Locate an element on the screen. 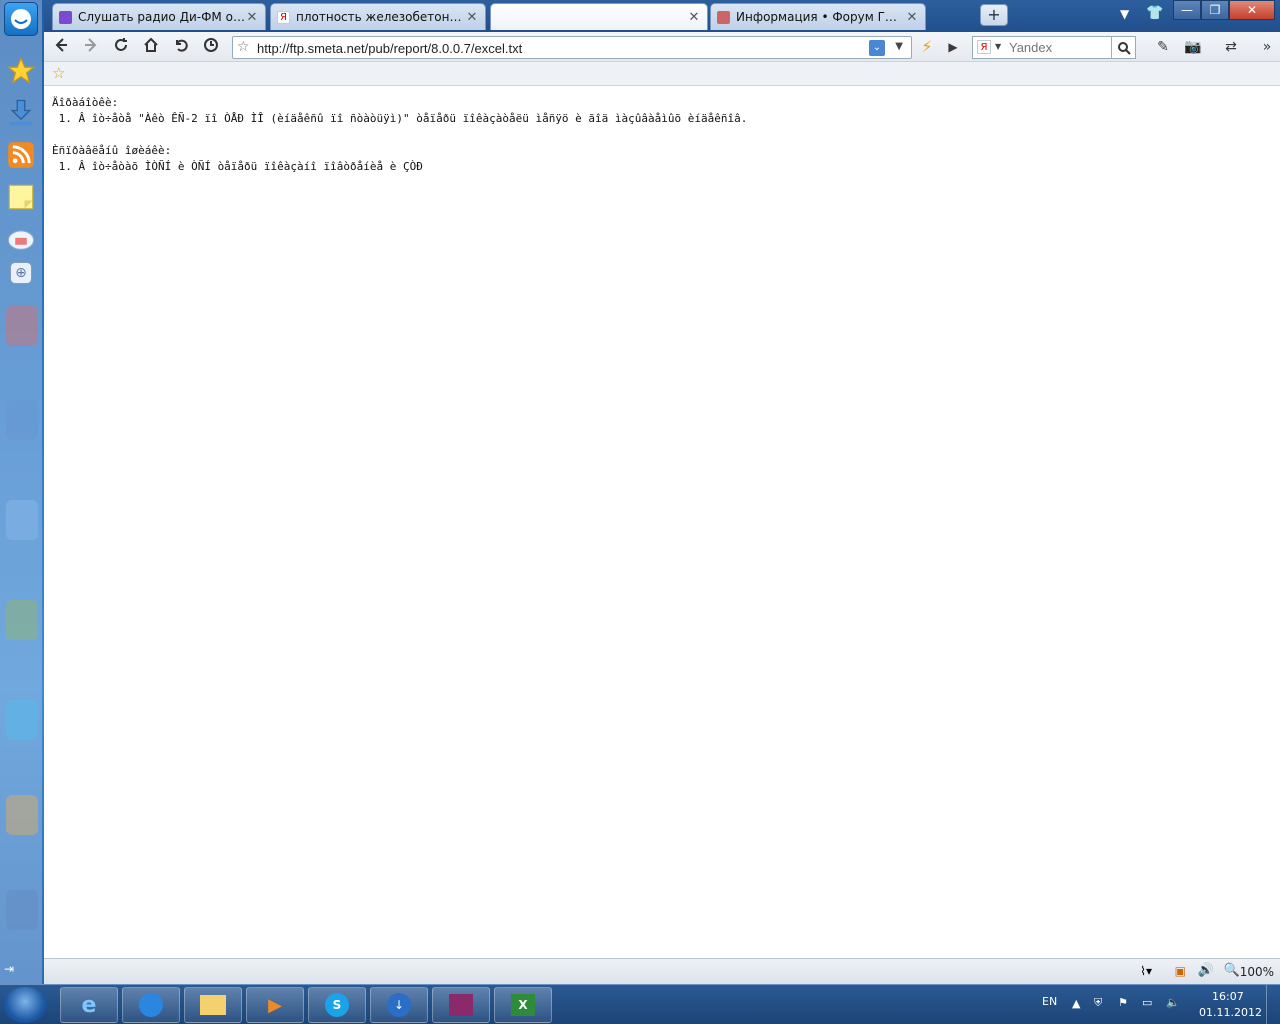 The image size is (1280, 1024). search-box: Я ▼ is located at coordinates (1054, 47).